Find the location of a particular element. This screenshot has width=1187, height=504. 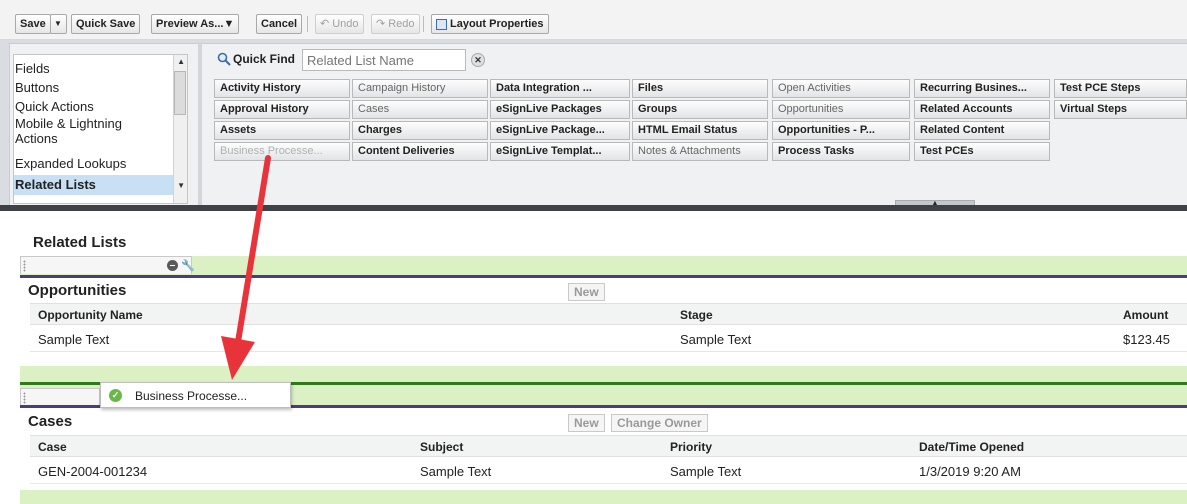

section-handle: 🔧 is located at coordinates (107, 265).